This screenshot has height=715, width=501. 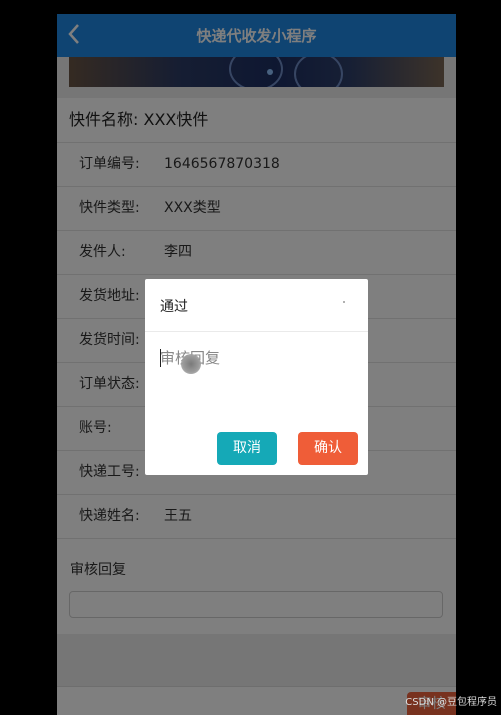 What do you see at coordinates (160, 358) in the screenshot?
I see `text-caret` at bounding box center [160, 358].